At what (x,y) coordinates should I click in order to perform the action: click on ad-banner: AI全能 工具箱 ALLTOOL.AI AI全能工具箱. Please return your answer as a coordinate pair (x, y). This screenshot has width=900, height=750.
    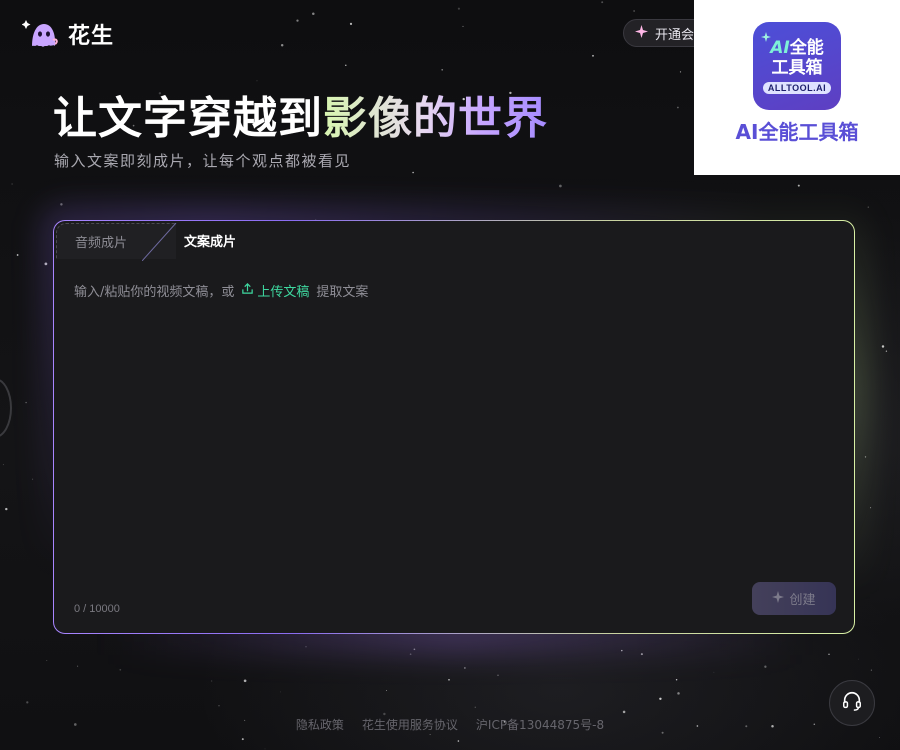
    Looking at the image, I should click on (797, 87).